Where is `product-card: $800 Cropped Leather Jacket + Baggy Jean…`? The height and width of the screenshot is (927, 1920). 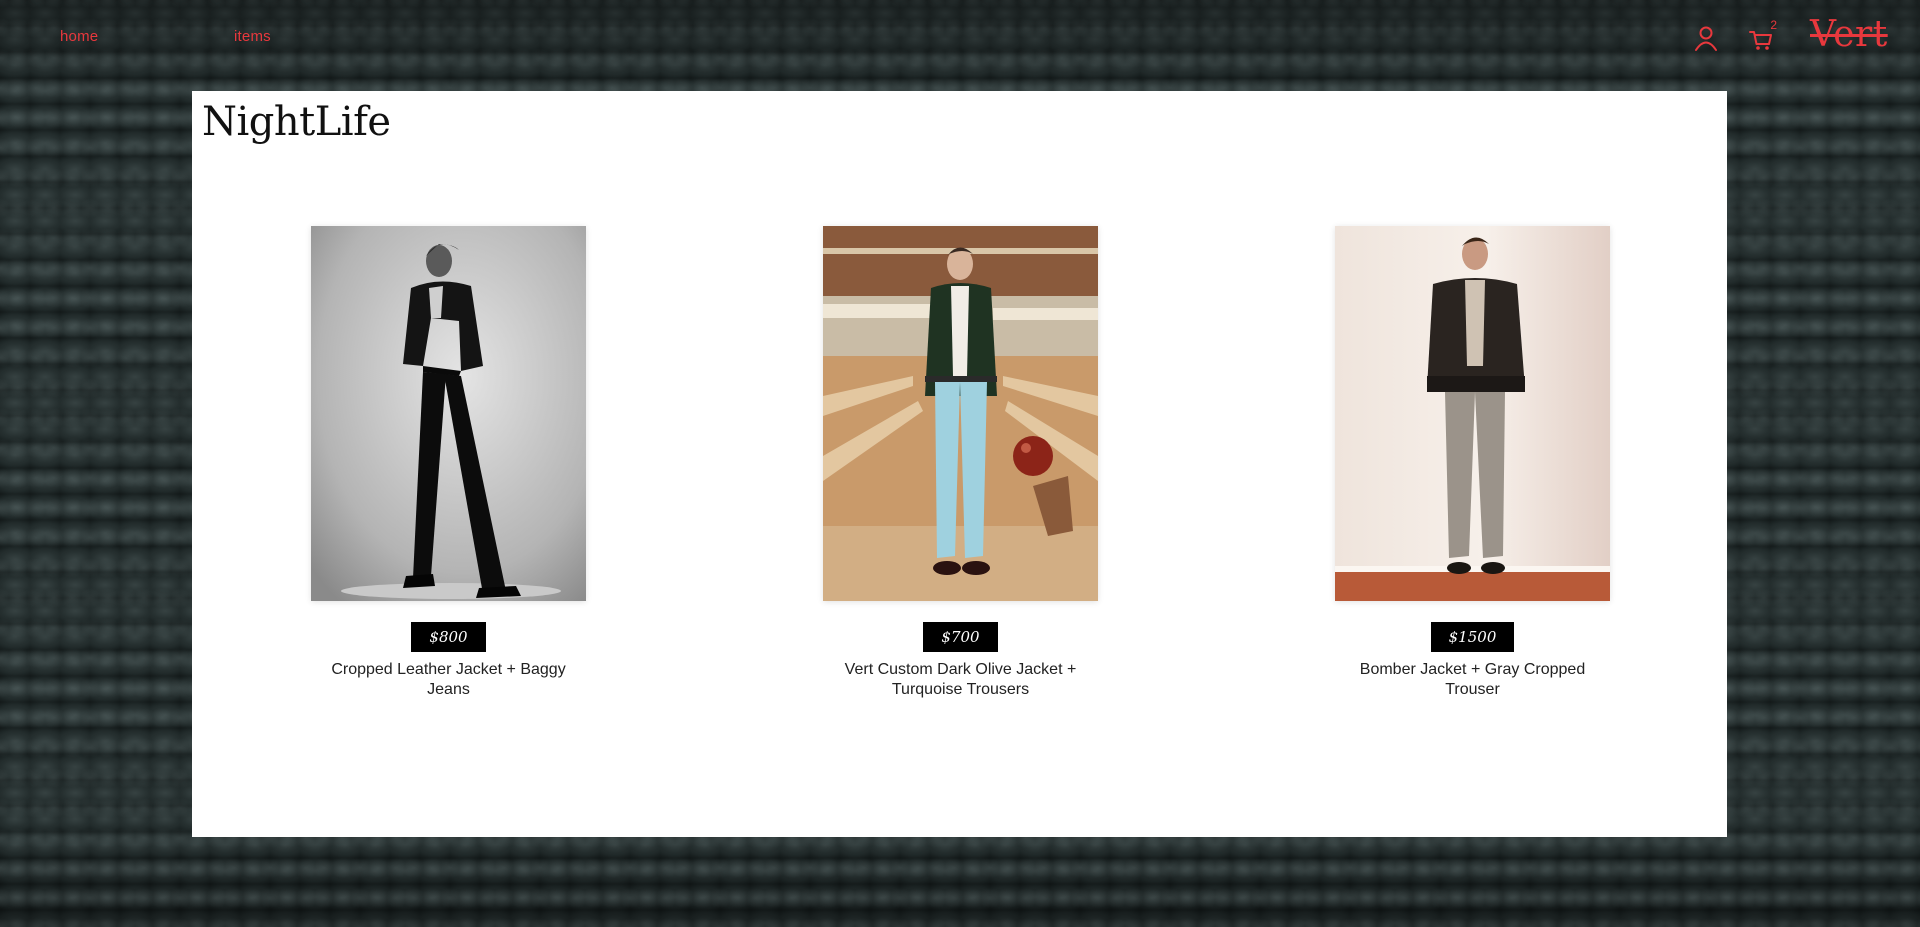
product-card: $800 Cropped Leather Jacket + Baggy Jean… is located at coordinates (448, 463).